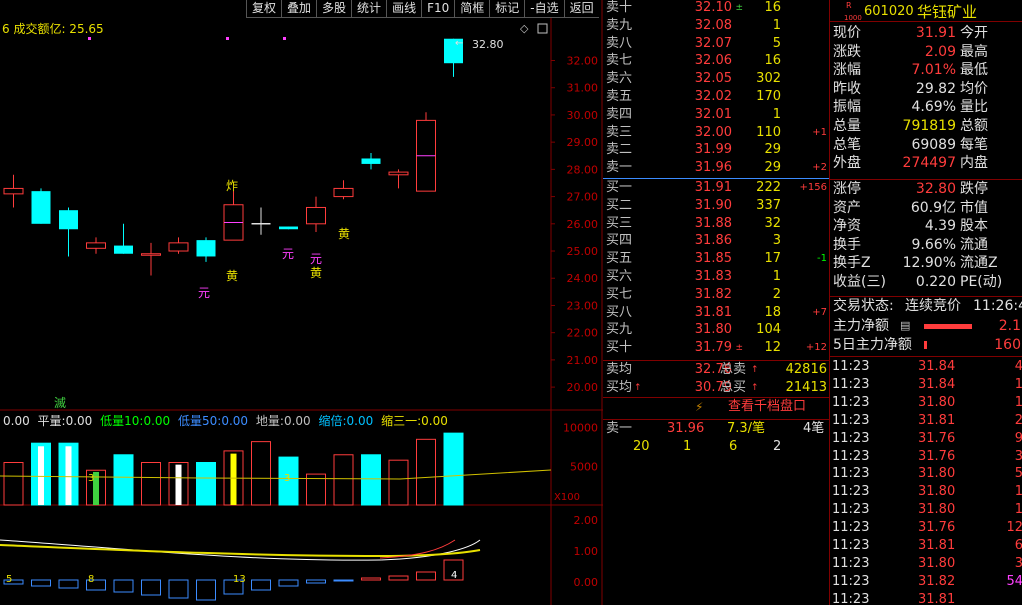 Image resolution: width=1022 pixels, height=605 pixels. I want to click on bid-volume: 3, so click(776, 241).